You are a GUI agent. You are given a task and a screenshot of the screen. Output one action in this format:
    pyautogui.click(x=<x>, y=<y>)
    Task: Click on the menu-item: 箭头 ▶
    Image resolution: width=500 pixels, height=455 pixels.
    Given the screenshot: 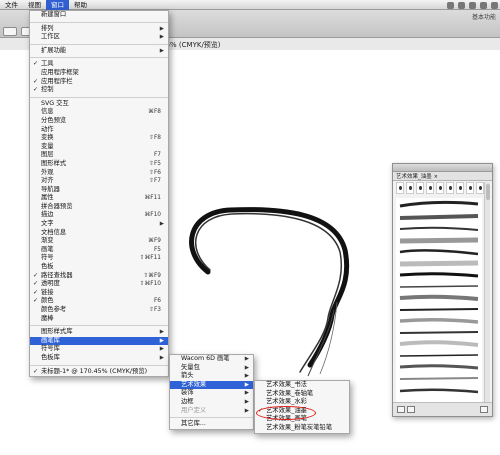 What is the action you would take?
    pyautogui.click(x=211, y=376)
    